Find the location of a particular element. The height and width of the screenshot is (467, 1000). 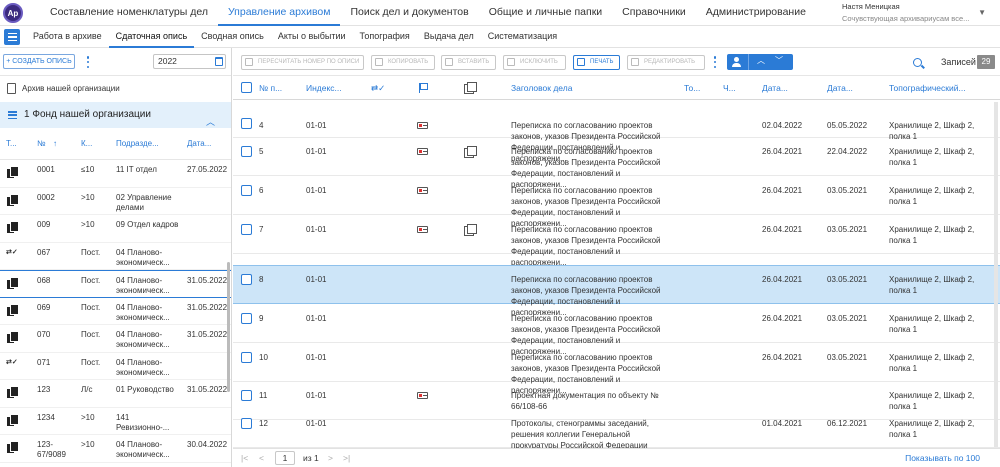

sub-nav-tab: Акты о выбытии is located at coordinates (312, 37).